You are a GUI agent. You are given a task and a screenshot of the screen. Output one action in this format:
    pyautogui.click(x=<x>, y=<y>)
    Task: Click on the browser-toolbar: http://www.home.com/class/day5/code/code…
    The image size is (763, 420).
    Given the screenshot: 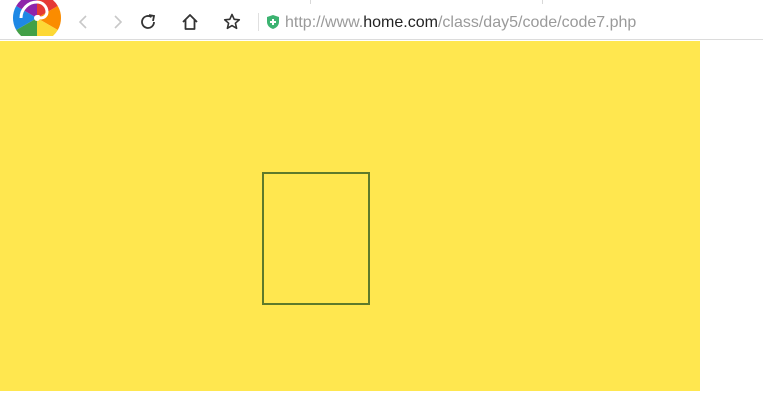 What is the action you would take?
    pyautogui.click(x=381, y=20)
    